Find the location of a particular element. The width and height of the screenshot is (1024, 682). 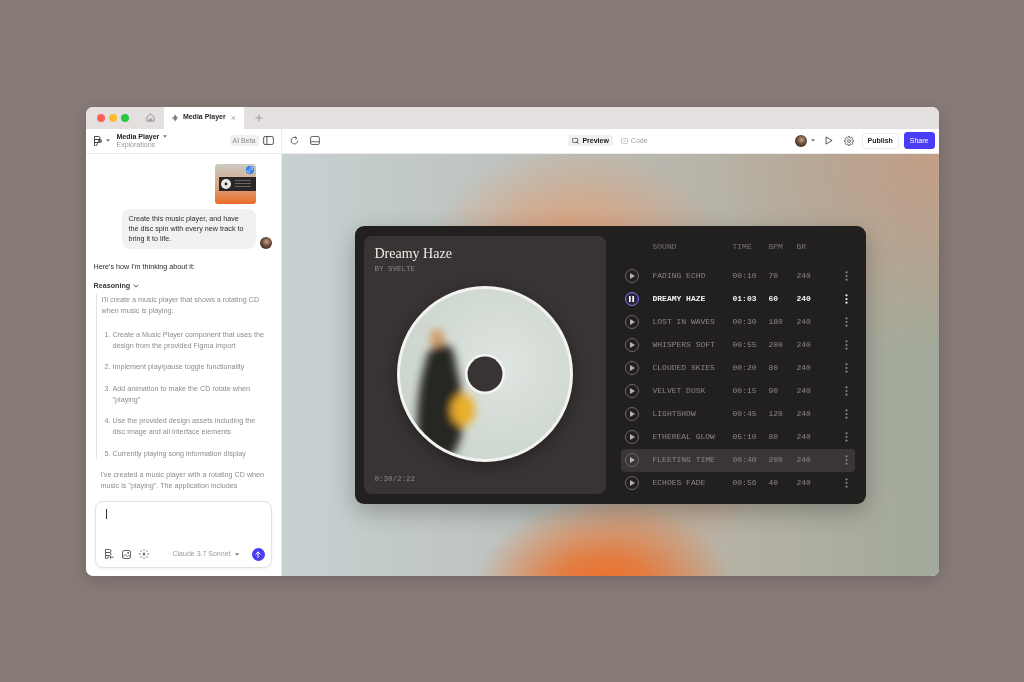

track-title: FADING ECHO is located at coordinates (679, 276).